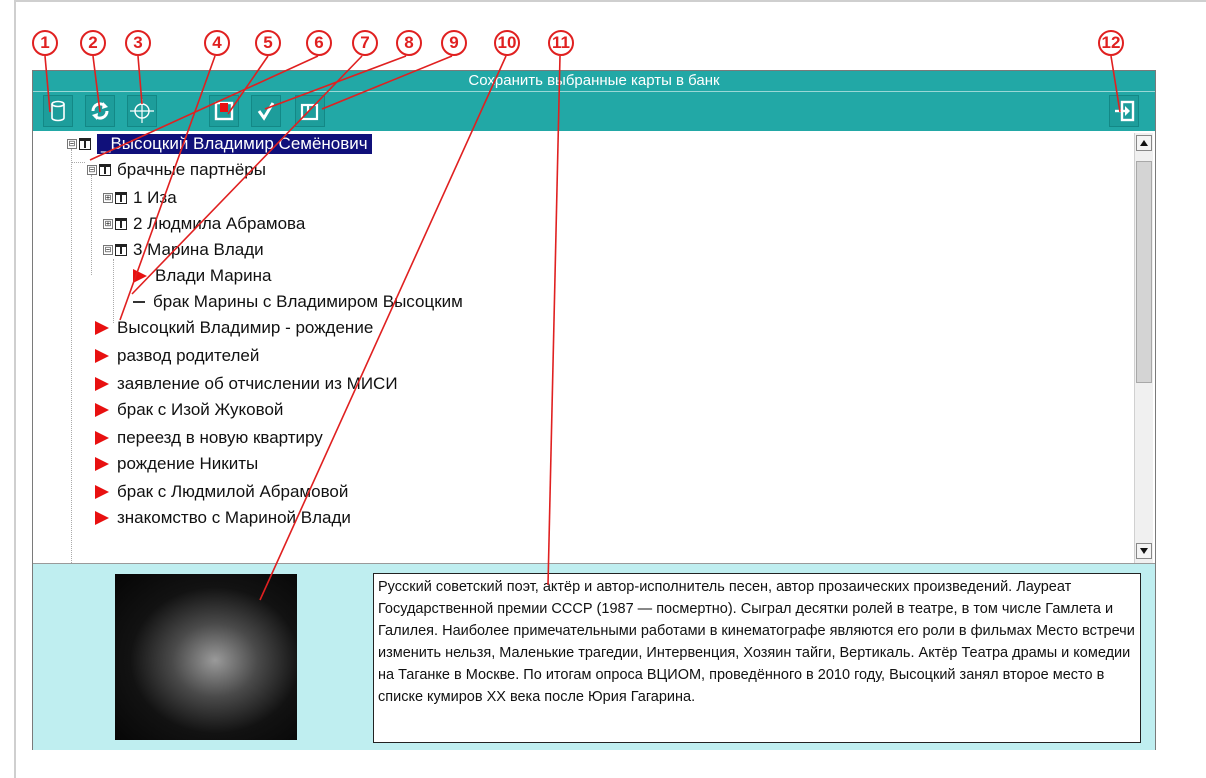  I want to click on scroll-up-button, so click(1144, 143).